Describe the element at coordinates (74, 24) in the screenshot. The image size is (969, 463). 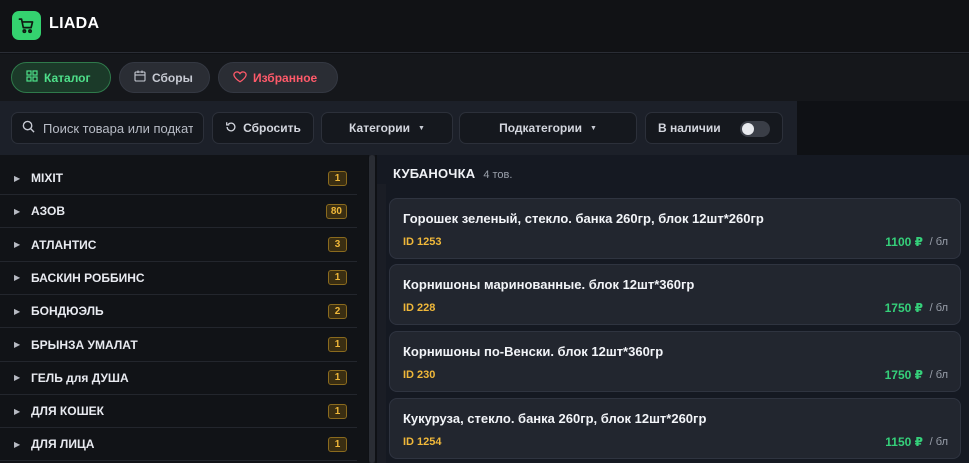
I see `brand-name: LIADA` at that location.